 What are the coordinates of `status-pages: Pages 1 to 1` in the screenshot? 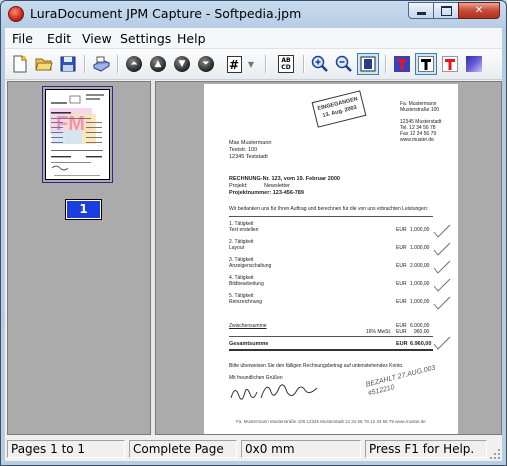 It's located at (66, 449).